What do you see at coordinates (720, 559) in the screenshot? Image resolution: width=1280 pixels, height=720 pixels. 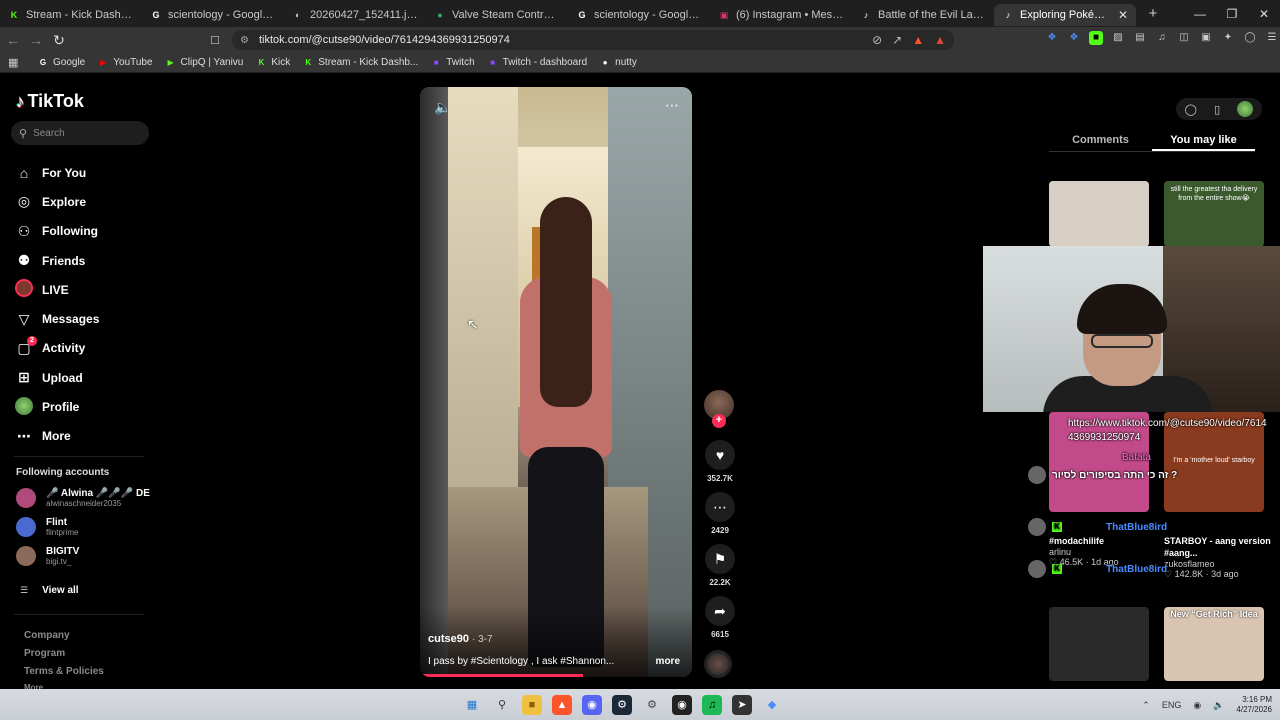 I see `bookmark-icon: ⚑` at bounding box center [720, 559].